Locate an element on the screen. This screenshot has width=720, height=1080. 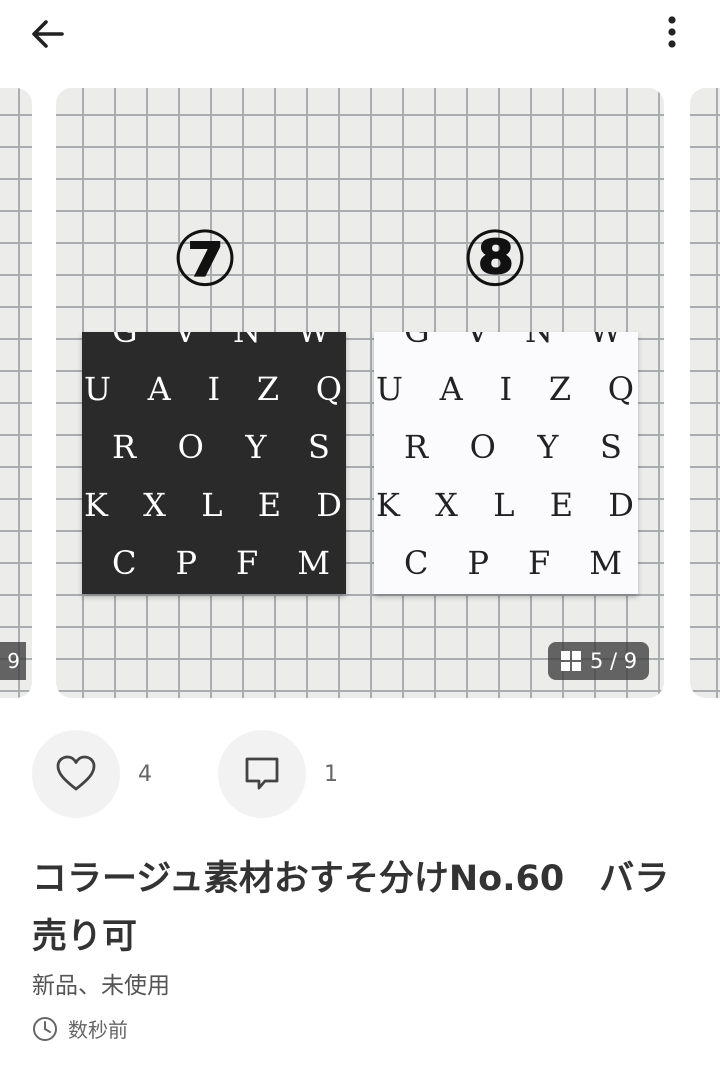
posted-time: 数秒前 is located at coordinates (80, 1028).